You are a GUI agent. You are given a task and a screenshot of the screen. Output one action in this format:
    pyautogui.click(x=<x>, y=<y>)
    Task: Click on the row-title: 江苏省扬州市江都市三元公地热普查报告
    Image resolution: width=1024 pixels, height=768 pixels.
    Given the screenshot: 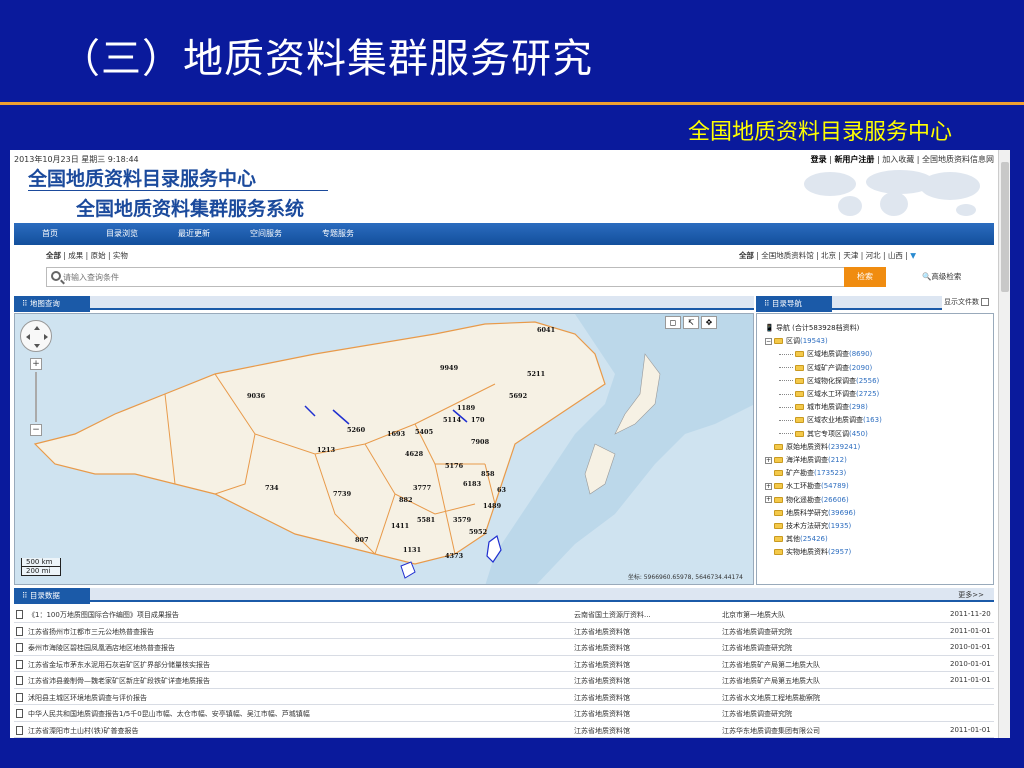 What is the action you would take?
    pyautogui.click(x=298, y=632)
    